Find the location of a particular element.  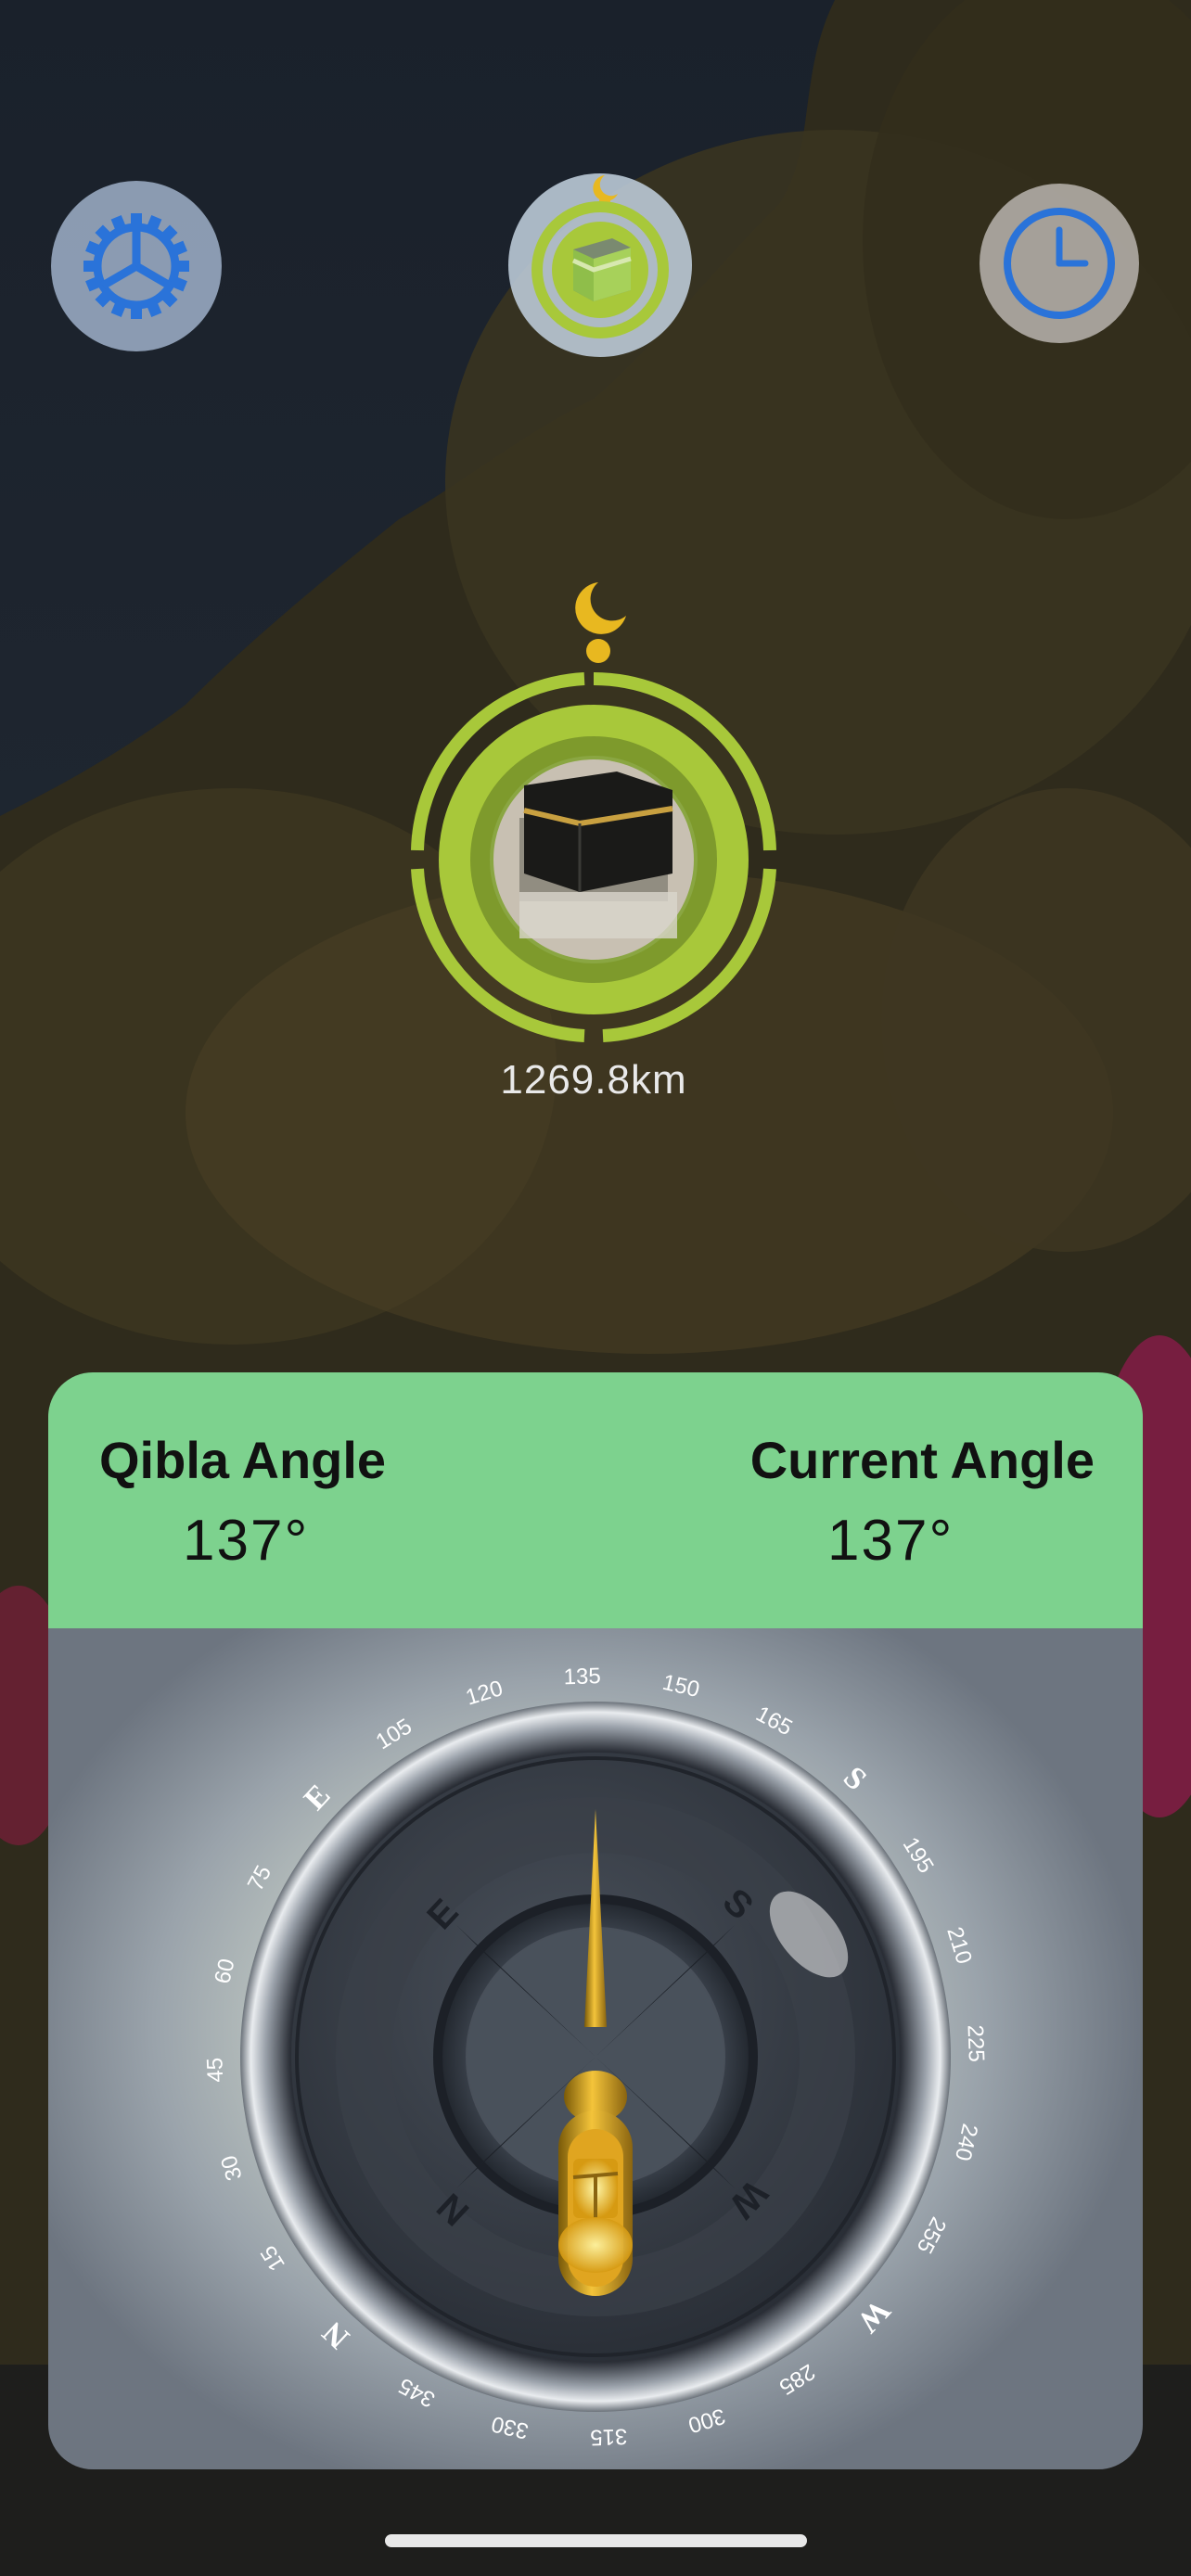

gear-icon is located at coordinates (136, 266).